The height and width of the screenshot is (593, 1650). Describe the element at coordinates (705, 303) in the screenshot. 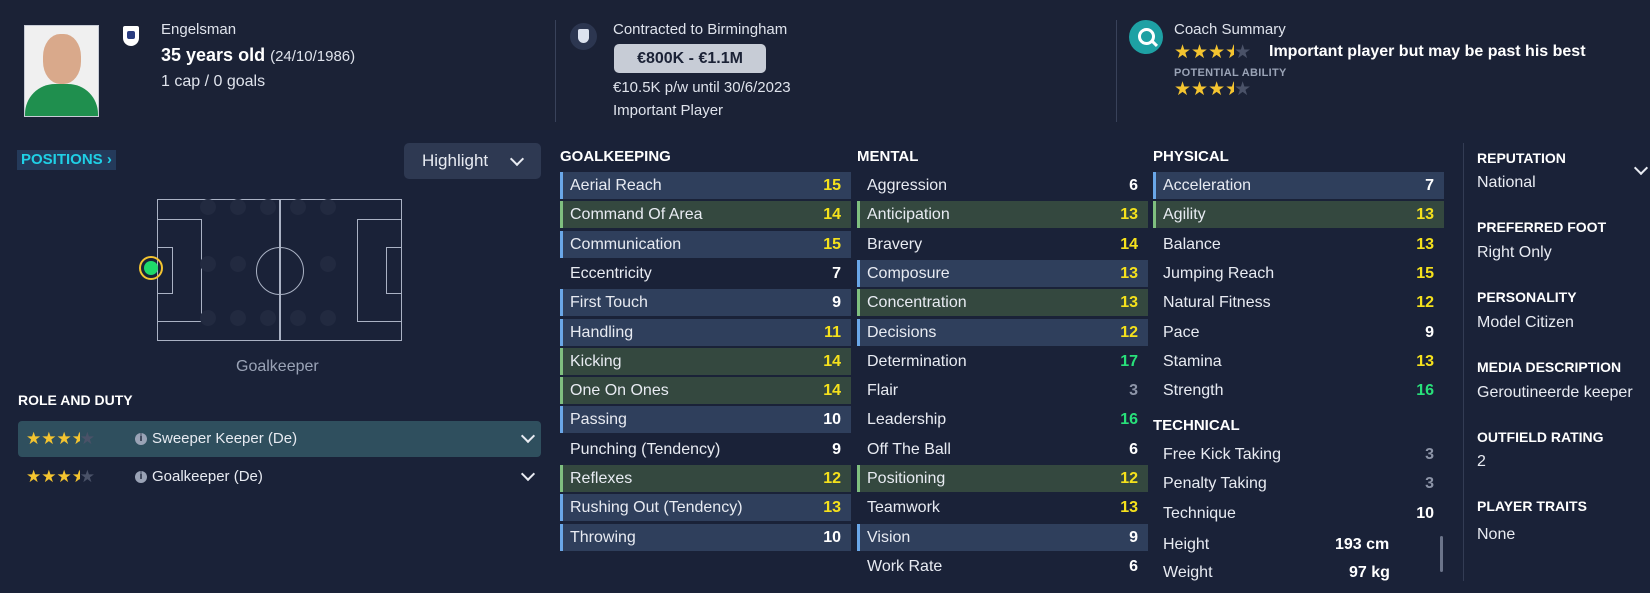

I see `attribute-row: First Touch 9` at that location.